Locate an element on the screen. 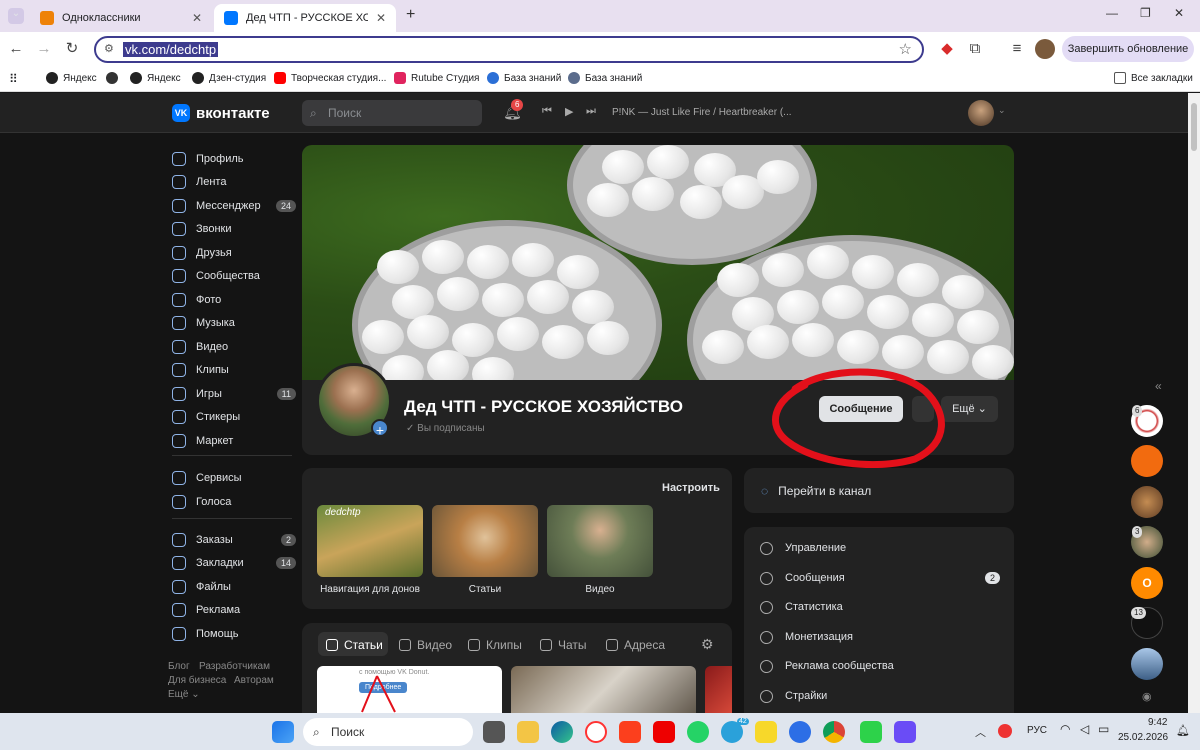 The width and height of the screenshot is (1200, 750). sidebar-item-clips: Клипы is located at coordinates (234, 370).